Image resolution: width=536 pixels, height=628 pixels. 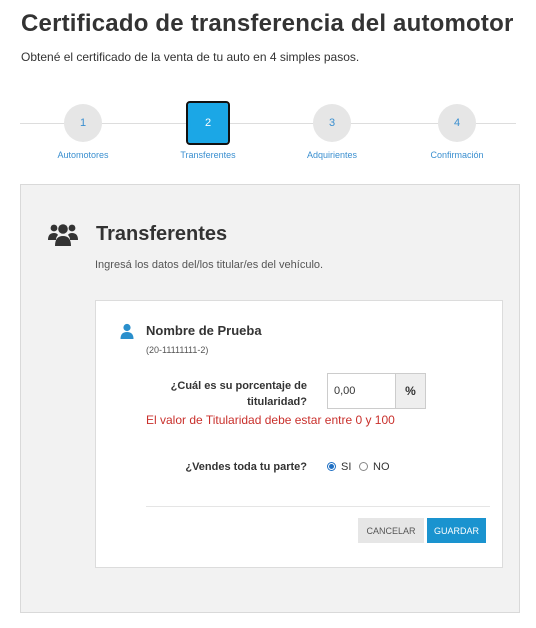 I want to click on radio-si-label: SI, so click(x=346, y=467).